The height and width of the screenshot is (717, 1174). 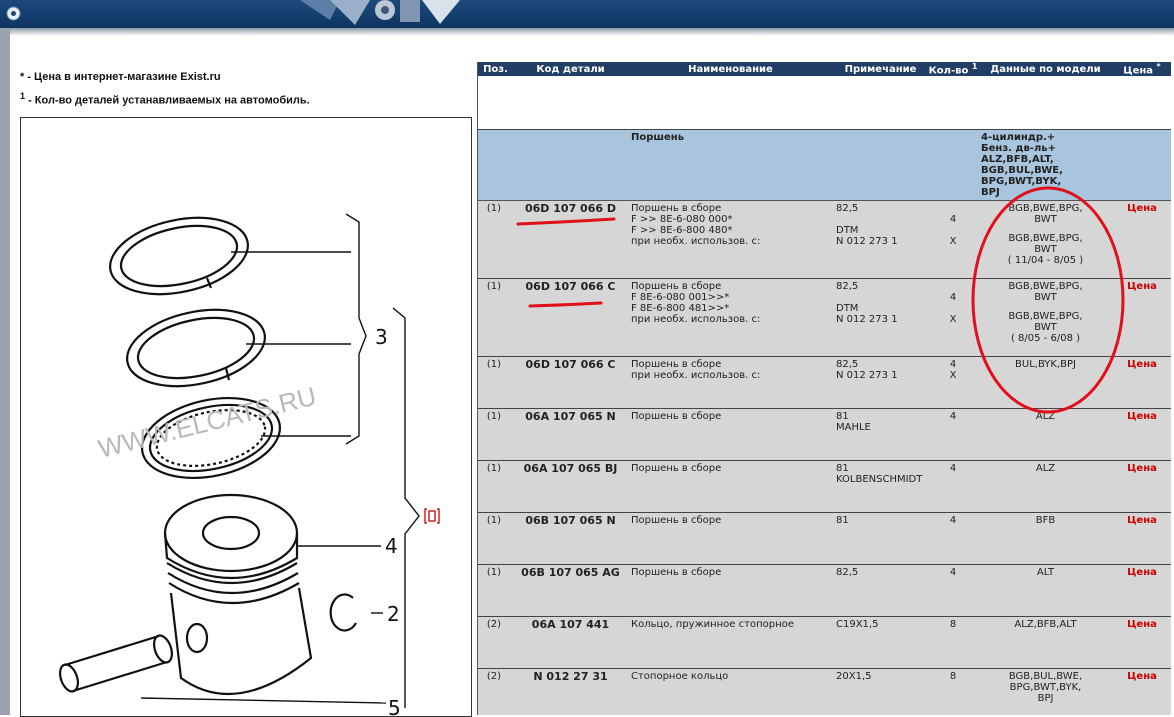 I want to click on model-cell-line: BPJ, so click(x=1045, y=699).